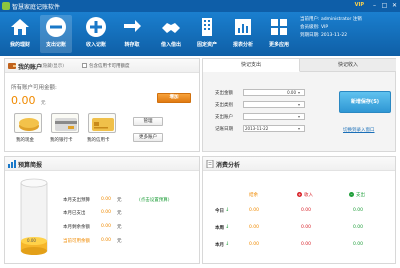 This screenshot has width=400, height=268. Describe the element at coordinates (132, 45) in the screenshot. I see `toolbar-label: 转存取` at that location.